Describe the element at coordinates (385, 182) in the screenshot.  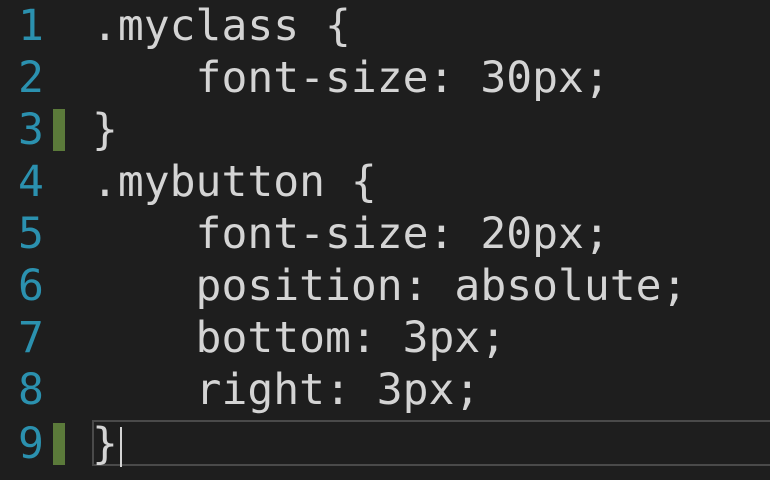
I see `code-line-4: 4 .mybutton {` at that location.